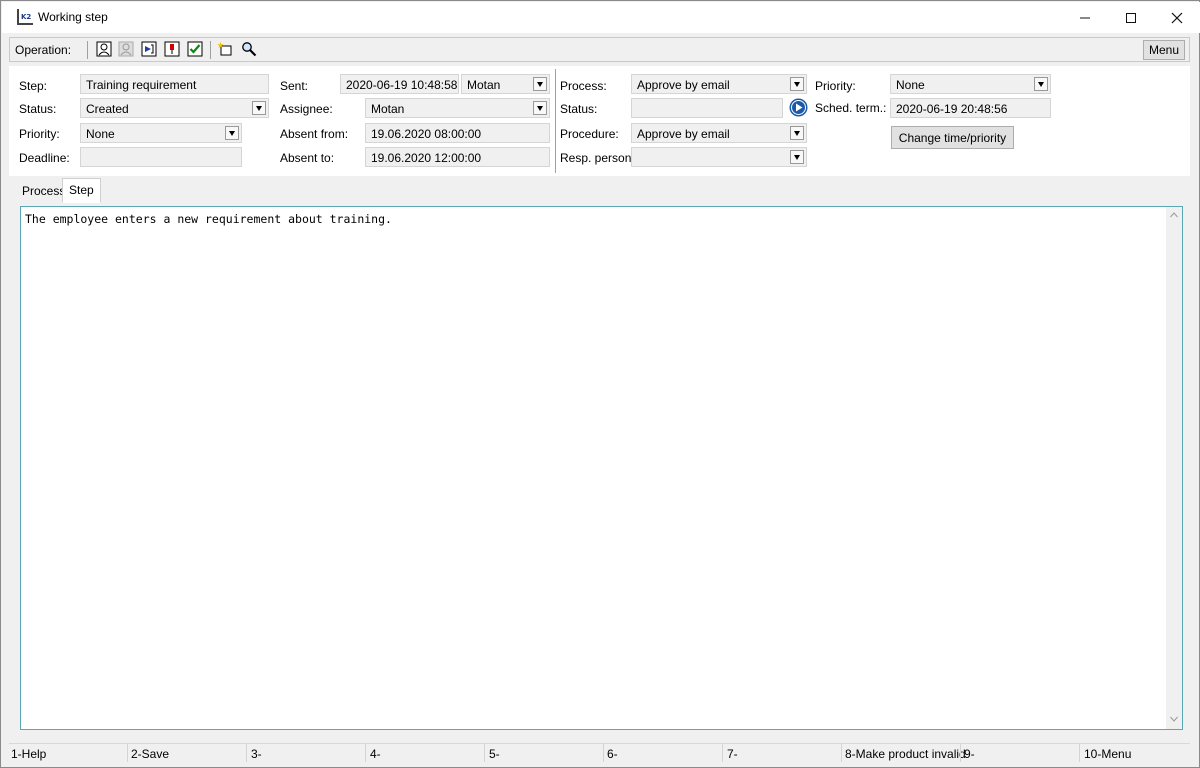  Describe the element at coordinates (851, 108) in the screenshot. I see `sched-term-label: Sched. term.:` at that location.